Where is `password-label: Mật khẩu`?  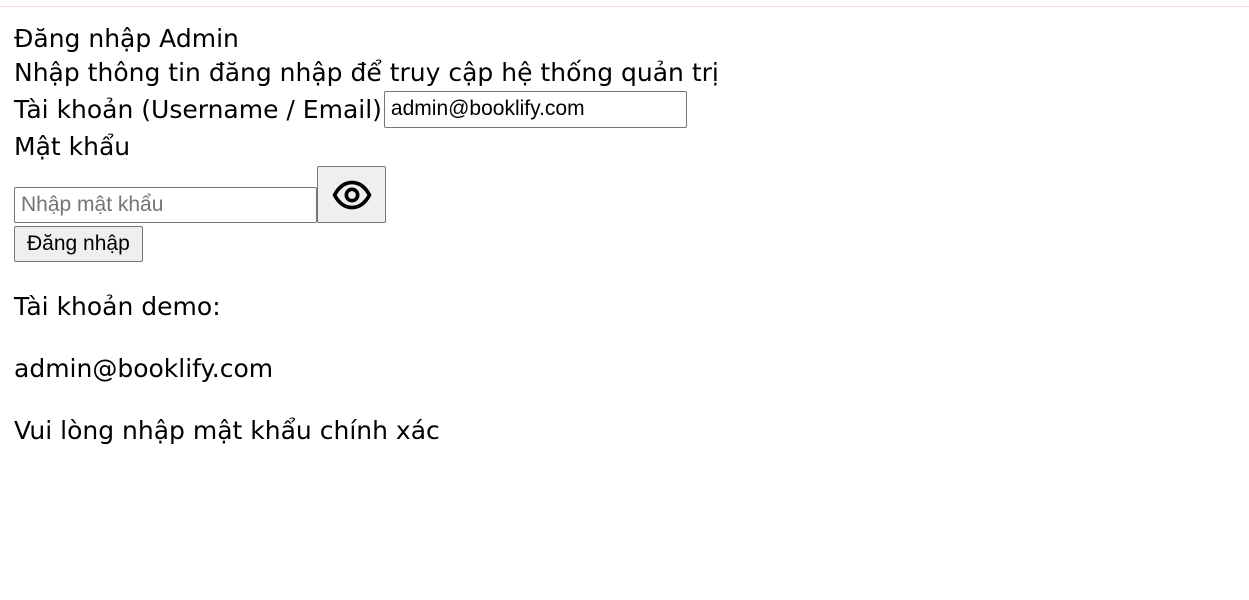
password-label: Mật khẩu is located at coordinates (72, 146).